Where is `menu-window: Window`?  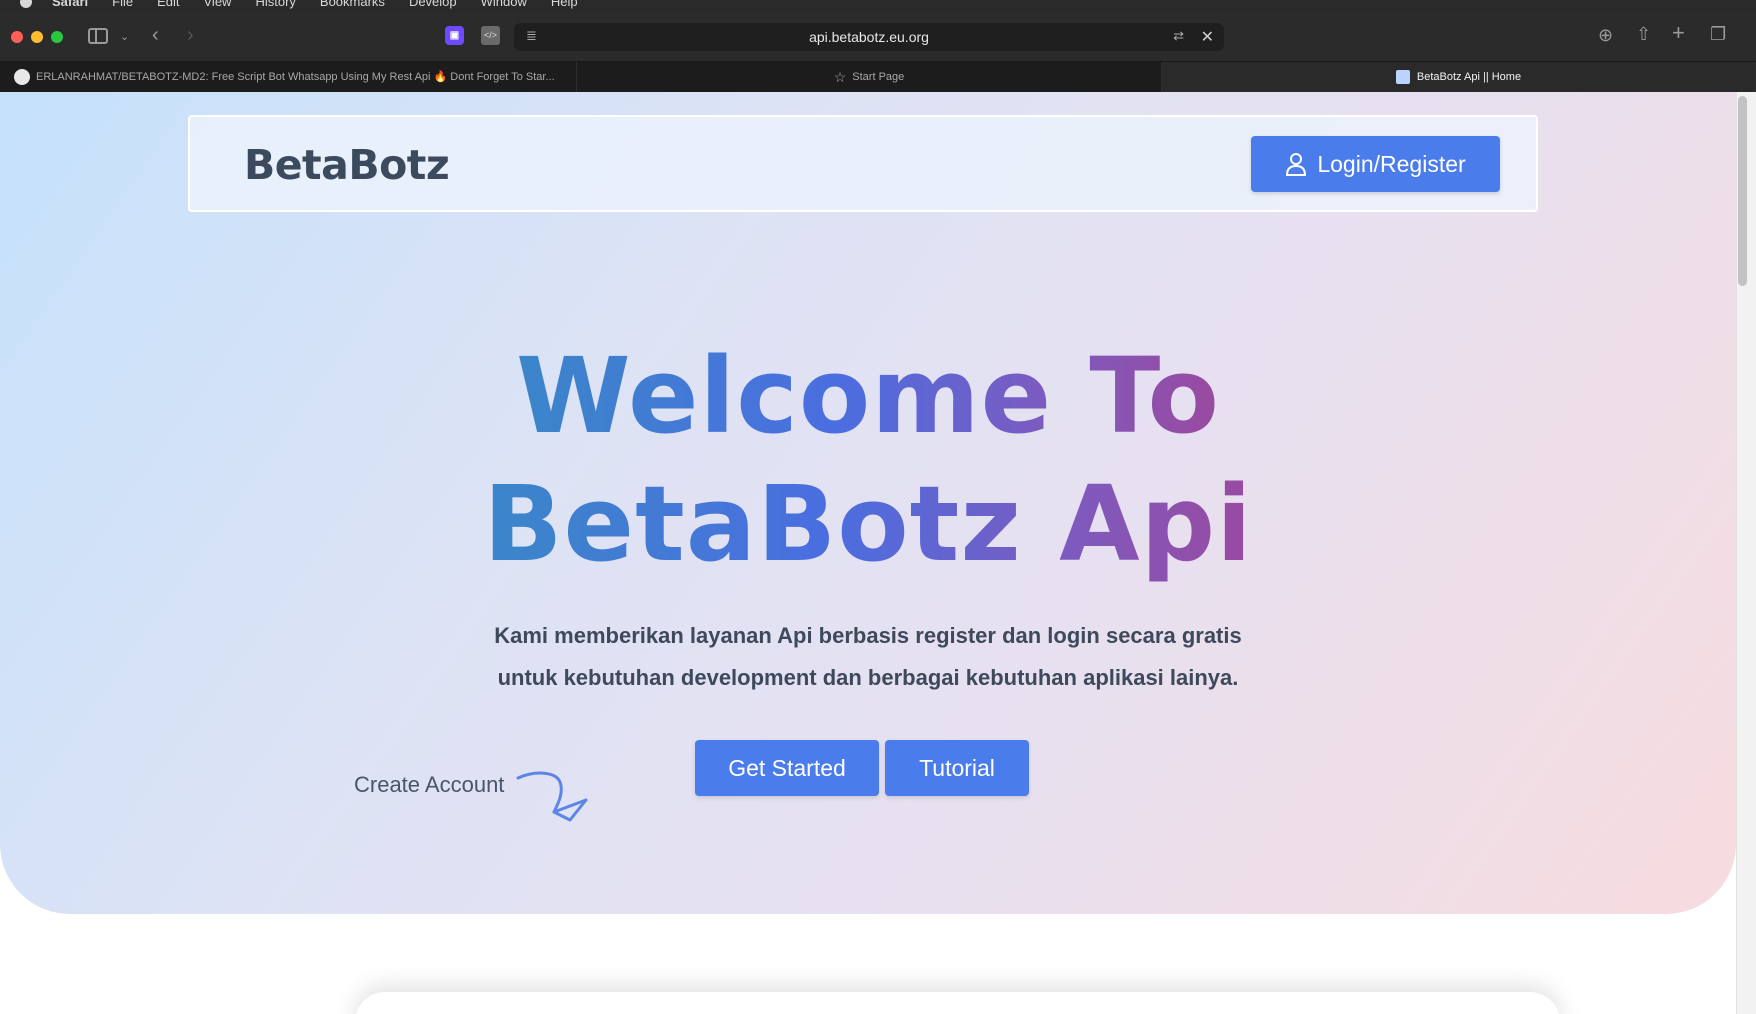
menu-window: Window is located at coordinates (504, 4).